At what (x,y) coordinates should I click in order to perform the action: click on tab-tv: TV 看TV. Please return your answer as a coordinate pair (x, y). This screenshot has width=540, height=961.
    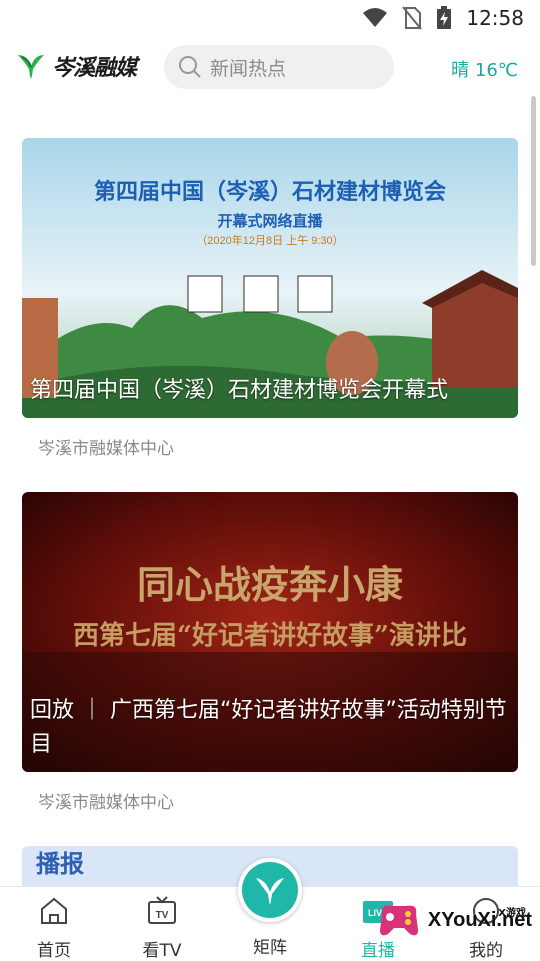
    Looking at the image, I should click on (162, 928).